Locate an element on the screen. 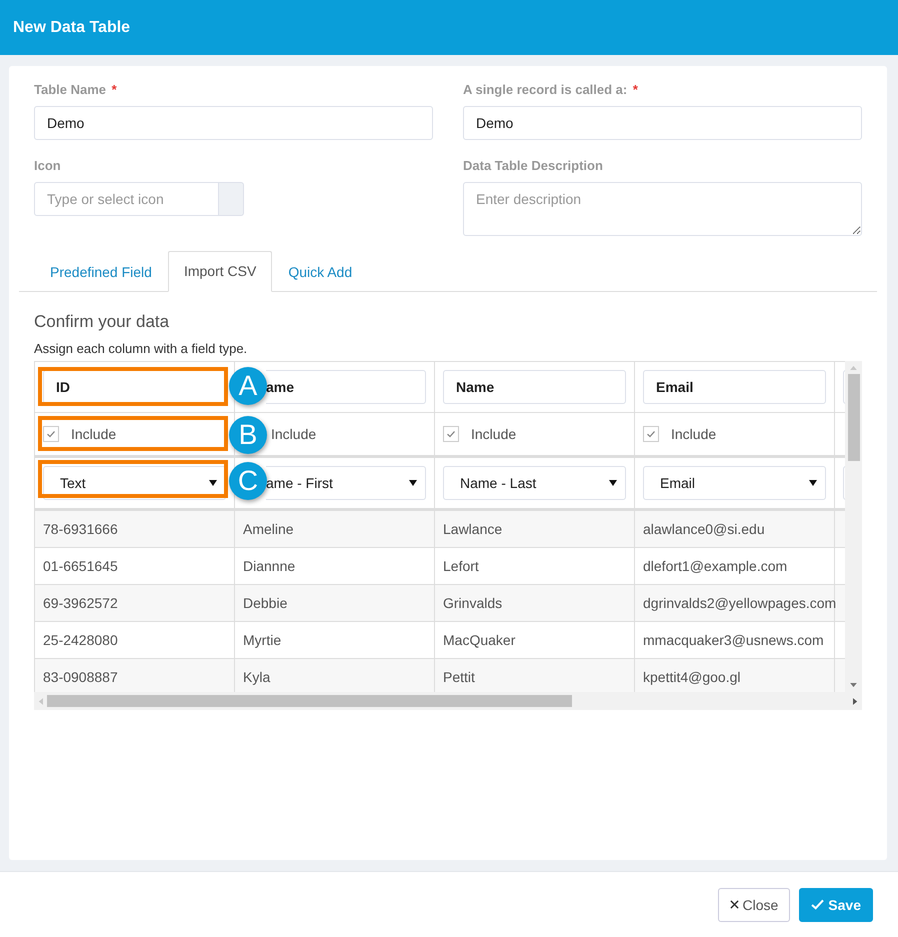 This screenshot has width=898, height=937. field-label: Table Name is located at coordinates (70, 89).